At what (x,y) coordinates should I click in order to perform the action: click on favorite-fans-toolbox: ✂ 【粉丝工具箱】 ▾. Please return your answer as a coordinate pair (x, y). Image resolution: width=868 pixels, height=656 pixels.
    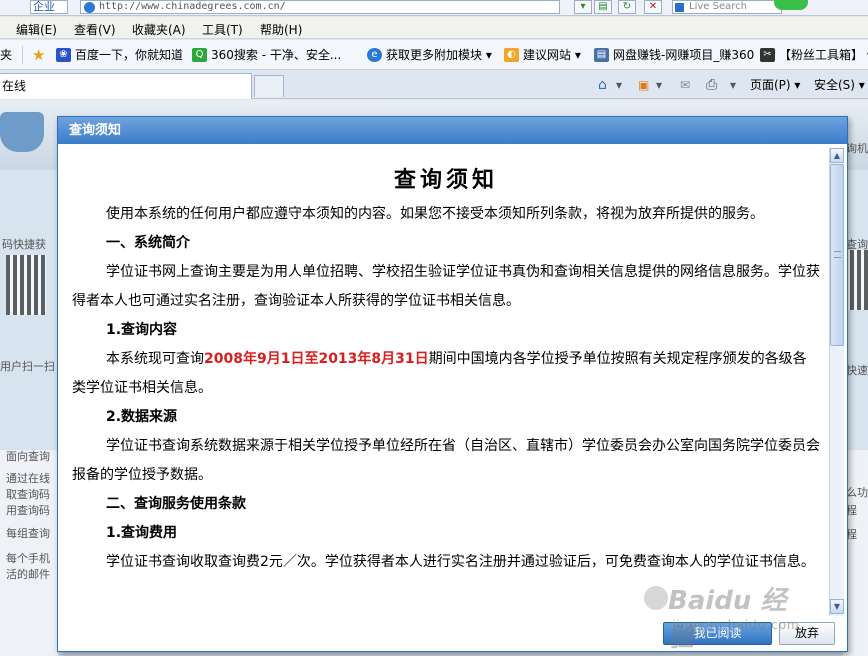
    Looking at the image, I should click on (814, 55).